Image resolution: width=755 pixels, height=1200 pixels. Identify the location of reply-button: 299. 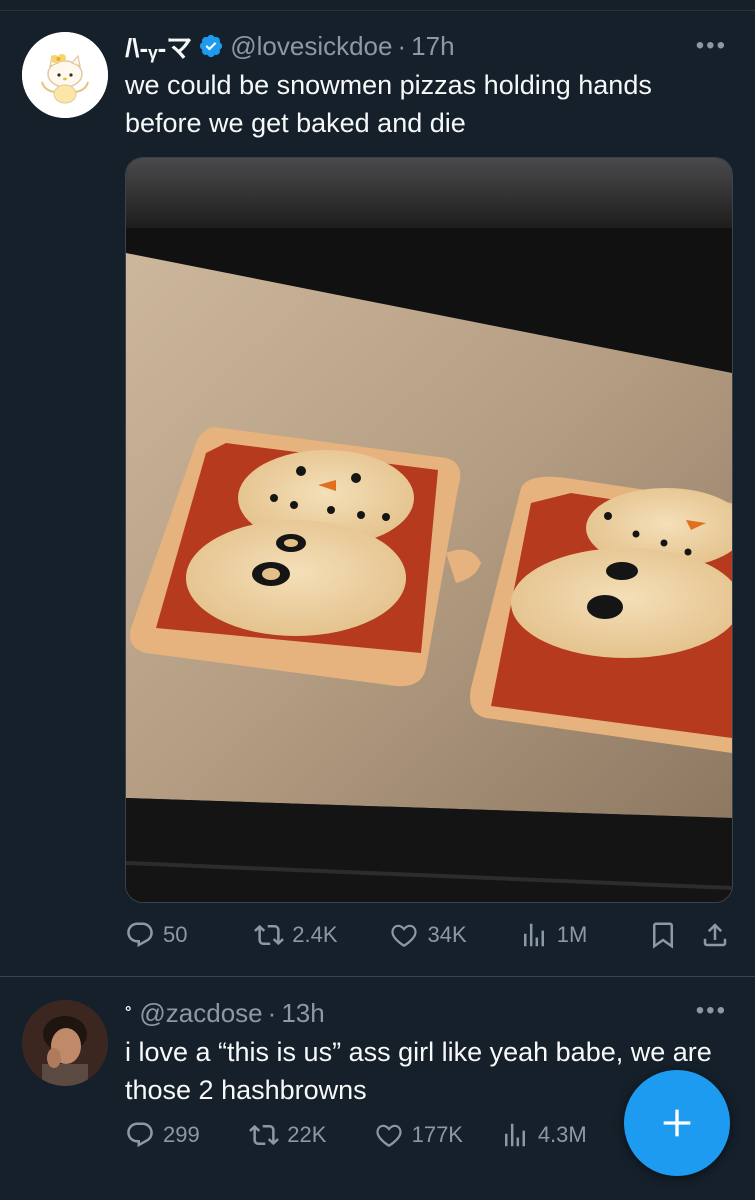
(187, 1135).